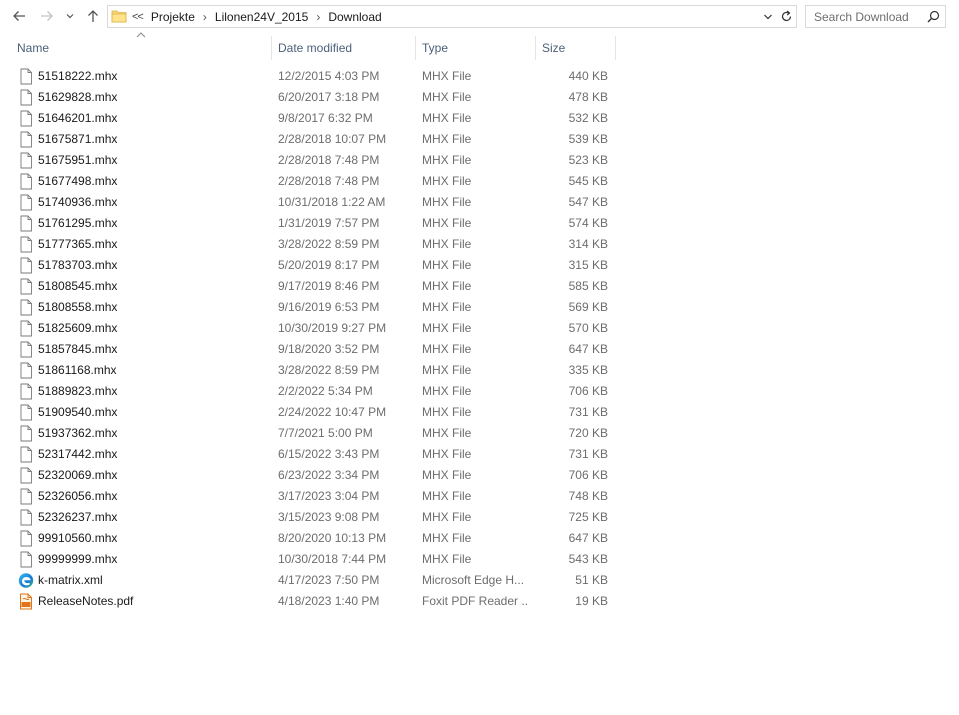 The image size is (959, 715). I want to click on navigation-bar: << Projekte › Lilonen24V_2015 › Download, so click(479, 17).